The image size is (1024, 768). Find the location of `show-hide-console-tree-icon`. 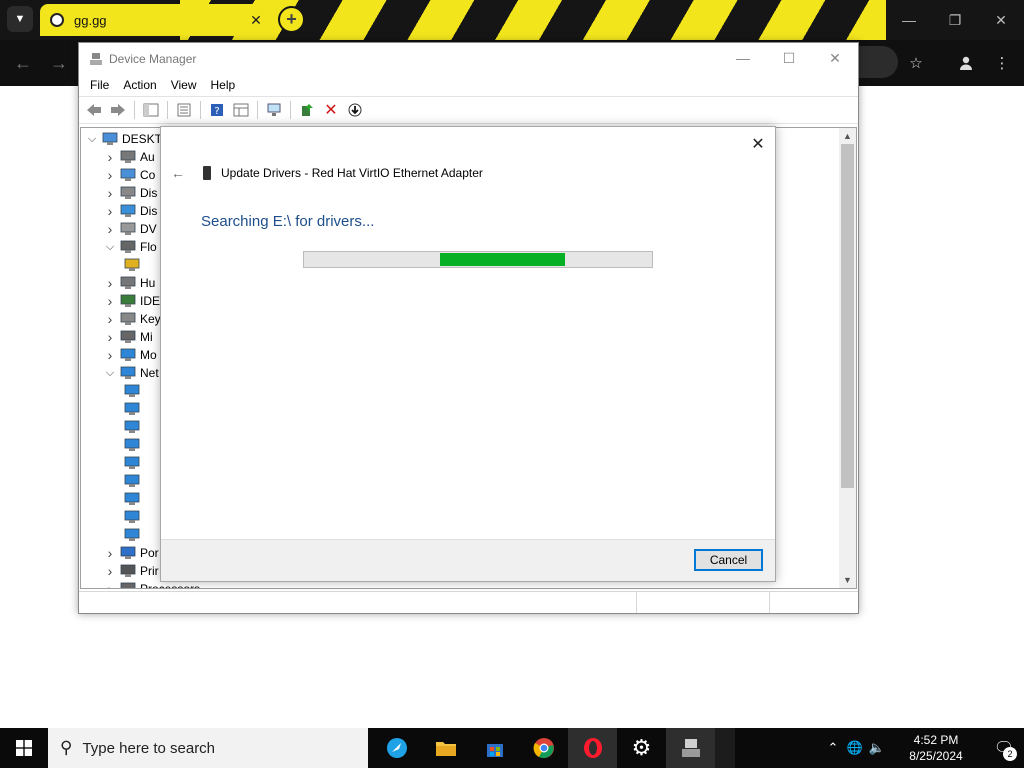

show-hide-console-tree-icon is located at coordinates (151, 110).